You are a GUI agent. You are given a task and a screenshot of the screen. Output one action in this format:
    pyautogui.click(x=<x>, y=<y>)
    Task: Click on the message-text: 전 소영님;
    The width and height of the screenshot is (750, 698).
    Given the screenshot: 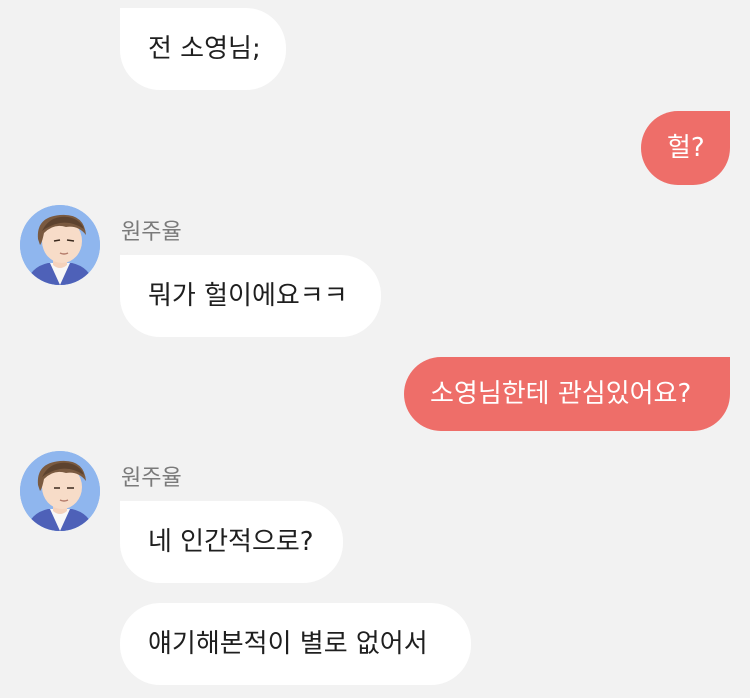 What is the action you would take?
    pyautogui.click(x=204, y=49)
    